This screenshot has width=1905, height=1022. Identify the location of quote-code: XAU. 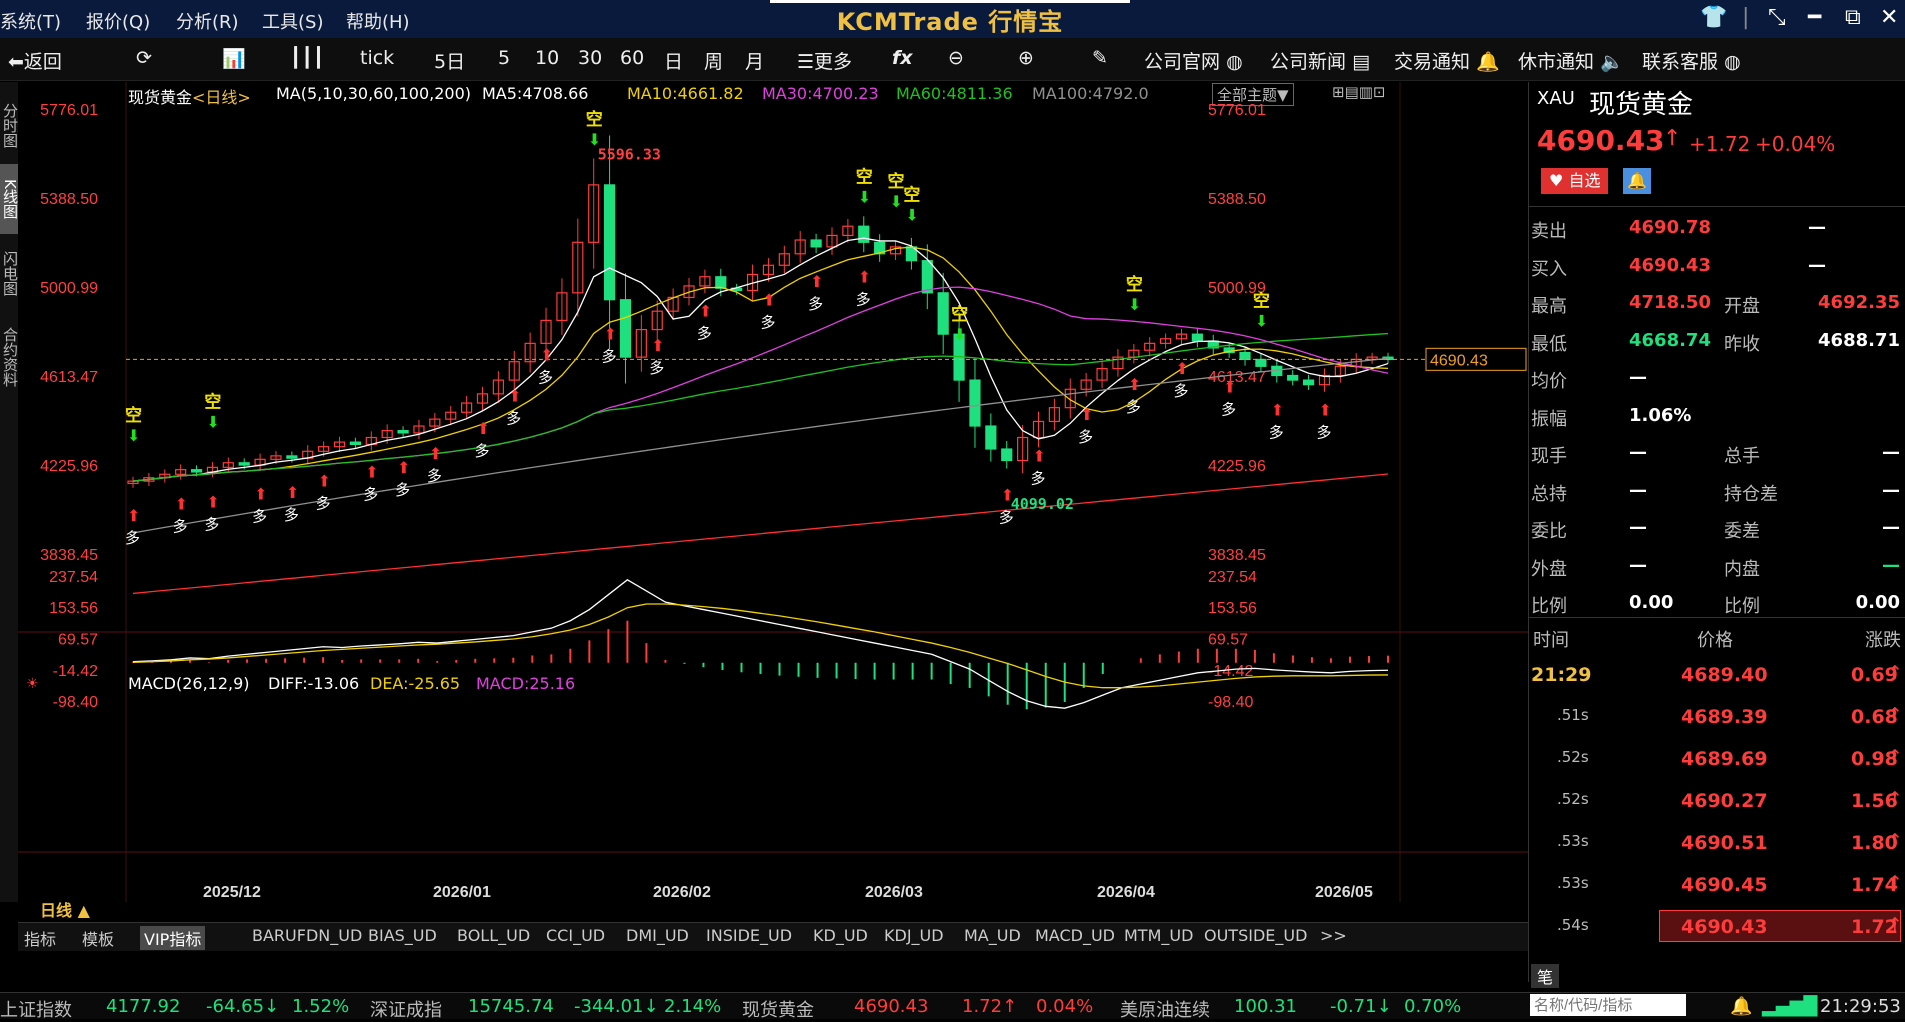
(1556, 98).